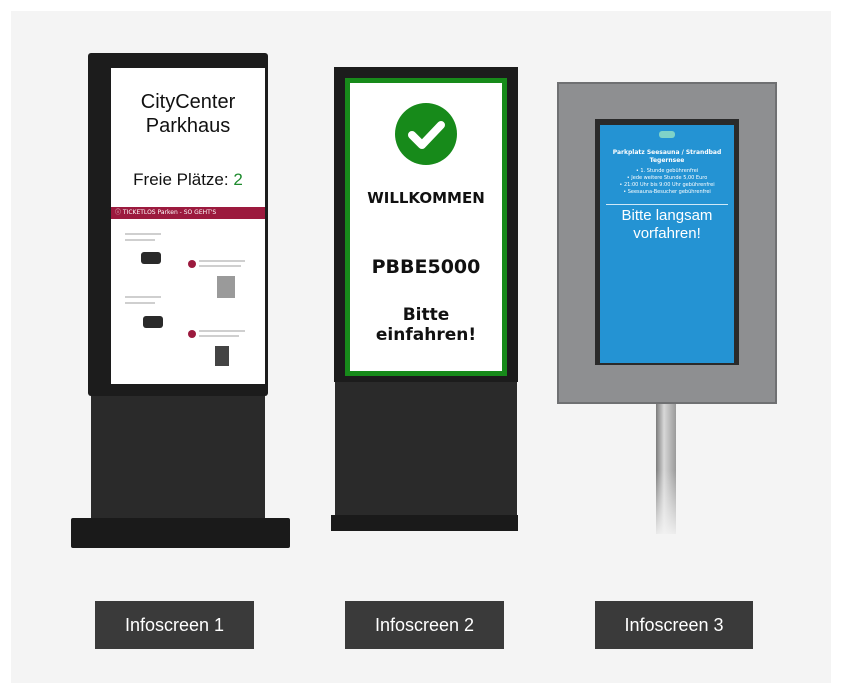 Image resolution: width=842 pixels, height=693 pixels. I want to click on qr-code-icon, so click(226, 287).